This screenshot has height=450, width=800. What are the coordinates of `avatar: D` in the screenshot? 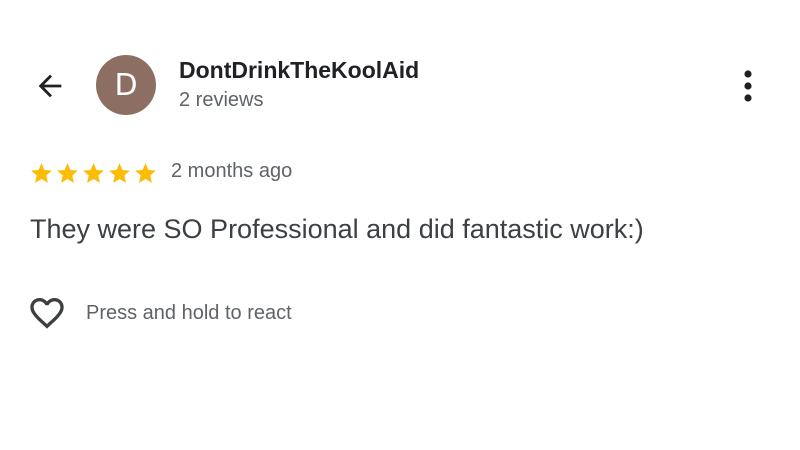 It's located at (126, 85).